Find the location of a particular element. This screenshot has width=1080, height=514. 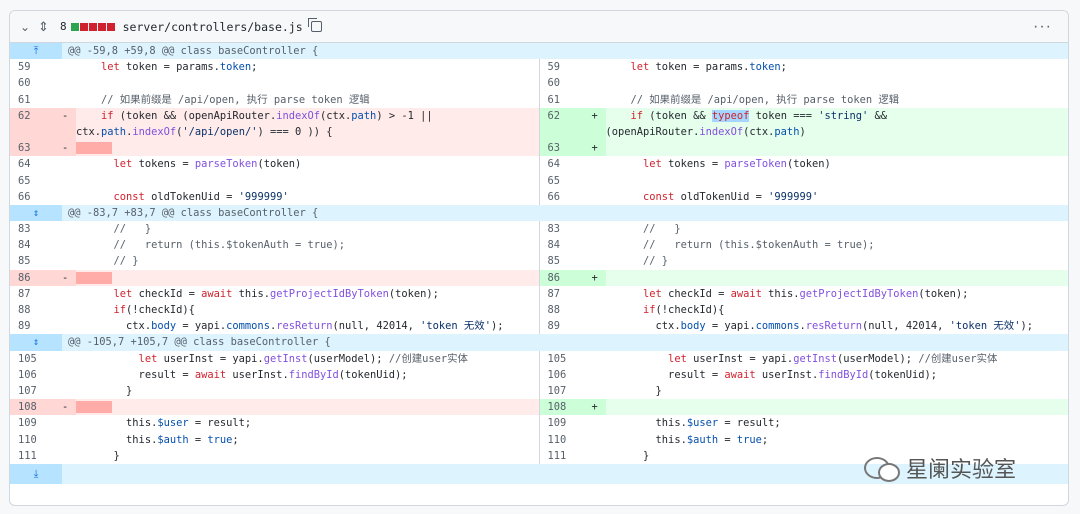

file-path: server/controllers/base.js is located at coordinates (213, 27).